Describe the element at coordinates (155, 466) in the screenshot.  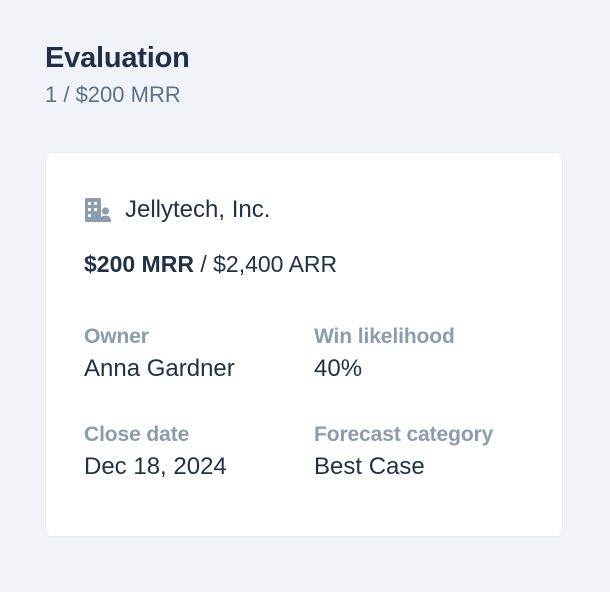
I see `close-date-value: Dec 18, 2024` at that location.